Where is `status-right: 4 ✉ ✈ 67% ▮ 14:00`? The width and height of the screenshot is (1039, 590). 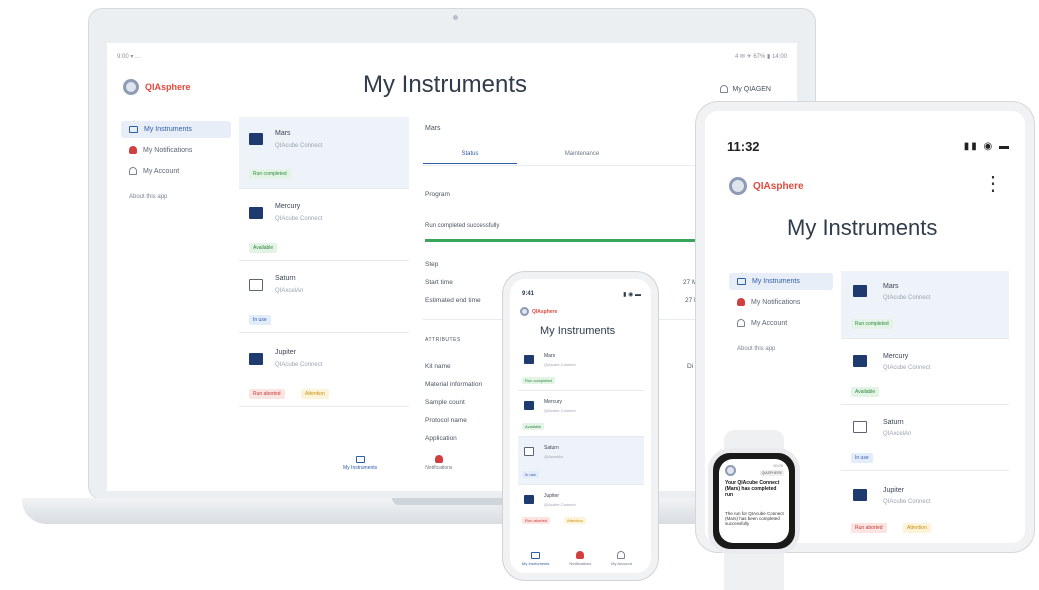
status-right: 4 ✉ ✈ 67% ▮ 14:00 is located at coordinates (760, 57).